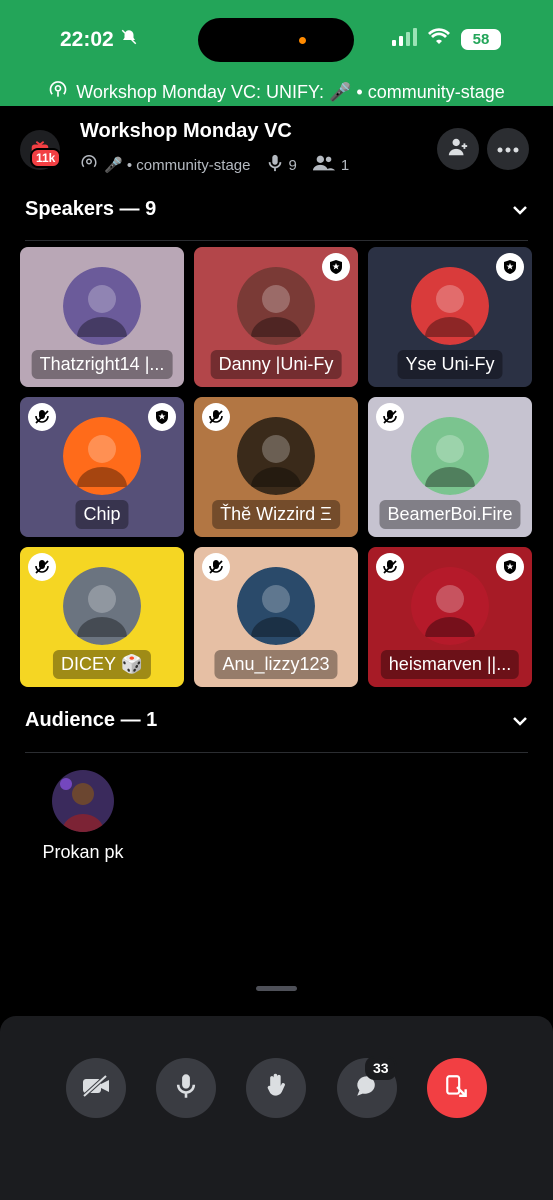  Describe the element at coordinates (46, 158) in the screenshot. I see `server-badge: 11k` at that location.